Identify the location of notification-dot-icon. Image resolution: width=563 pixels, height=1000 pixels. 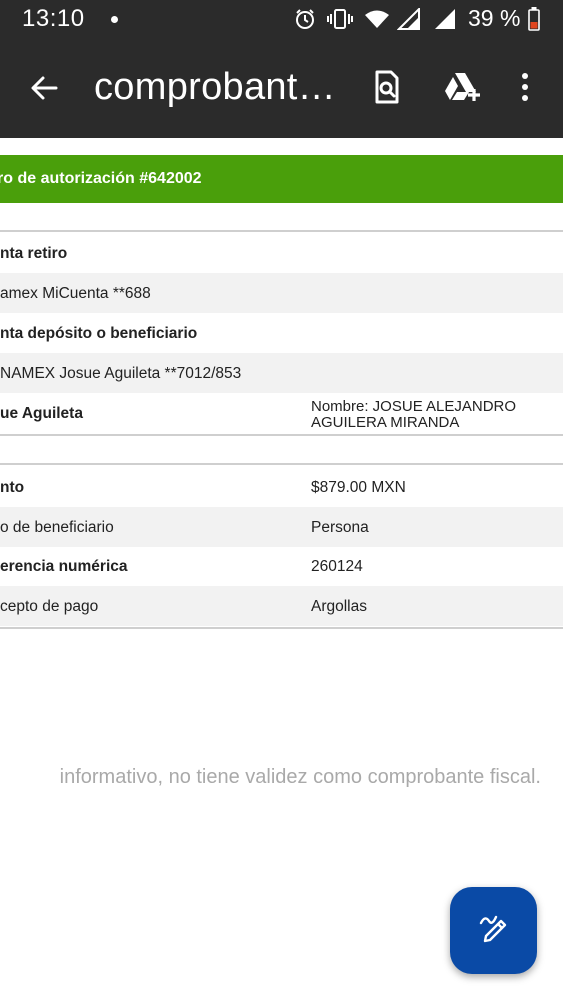
(114, 19).